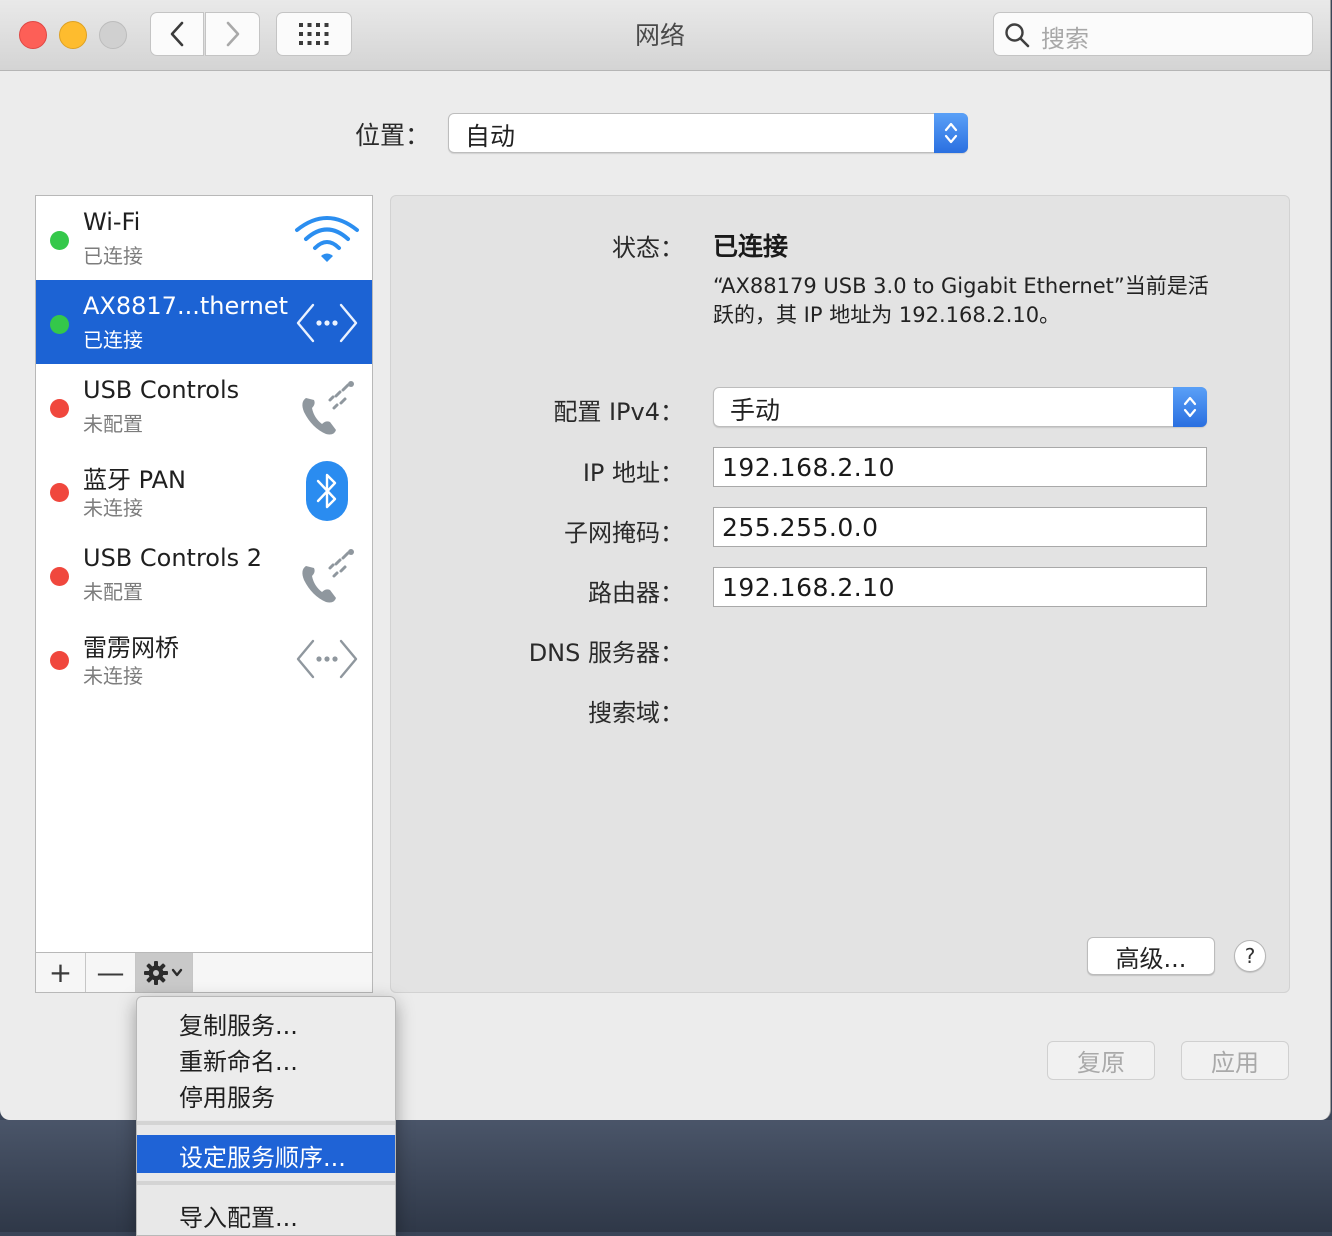  I want to click on minimize-window-button, so click(73, 35).